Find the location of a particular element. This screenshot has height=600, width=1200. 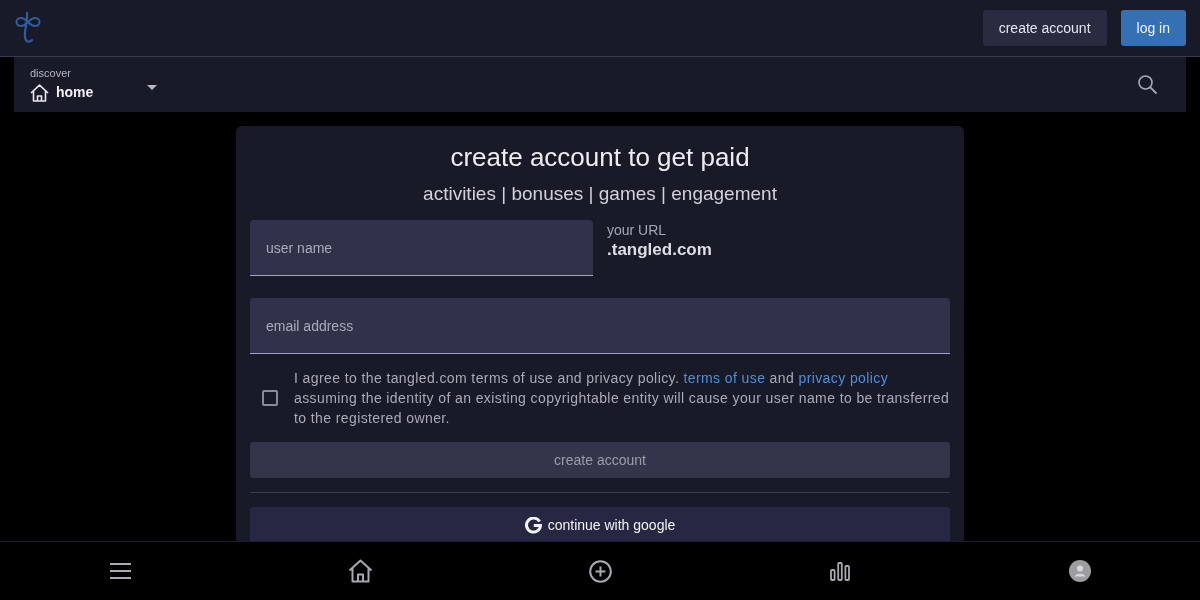

add-icon is located at coordinates (600, 571).